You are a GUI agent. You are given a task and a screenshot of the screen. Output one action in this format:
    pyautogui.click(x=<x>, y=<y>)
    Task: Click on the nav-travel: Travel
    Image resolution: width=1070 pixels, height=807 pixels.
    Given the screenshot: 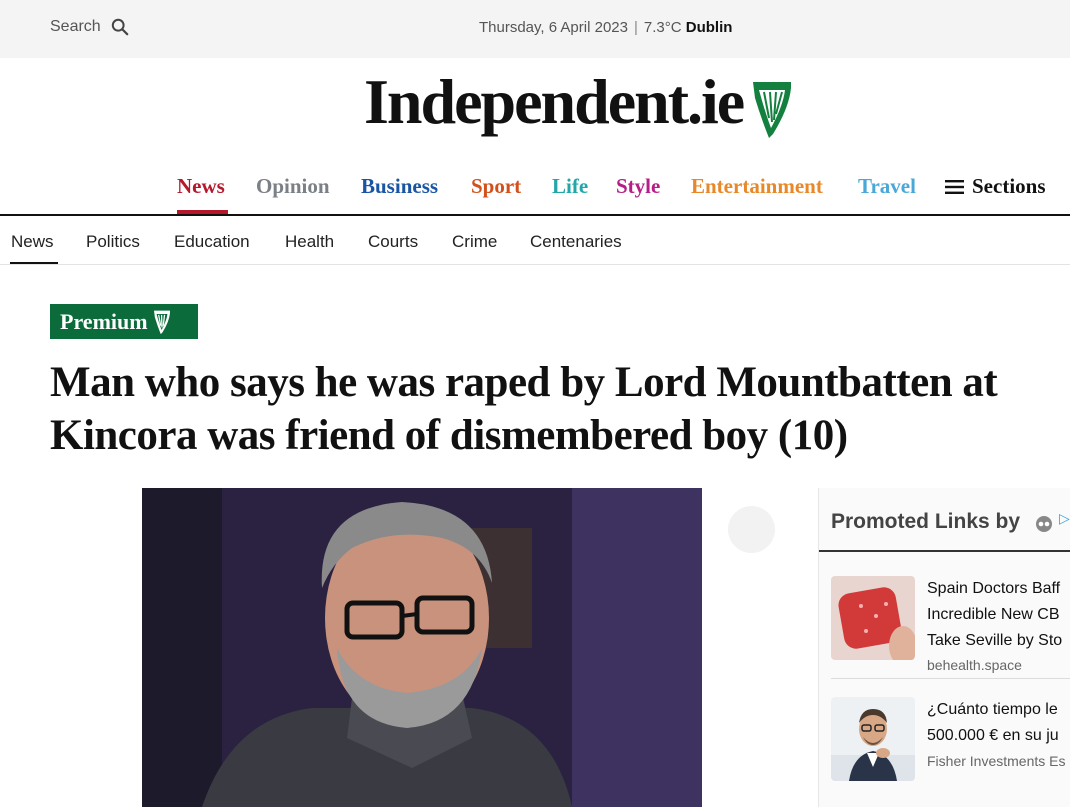 What is the action you would take?
    pyautogui.click(x=887, y=186)
    